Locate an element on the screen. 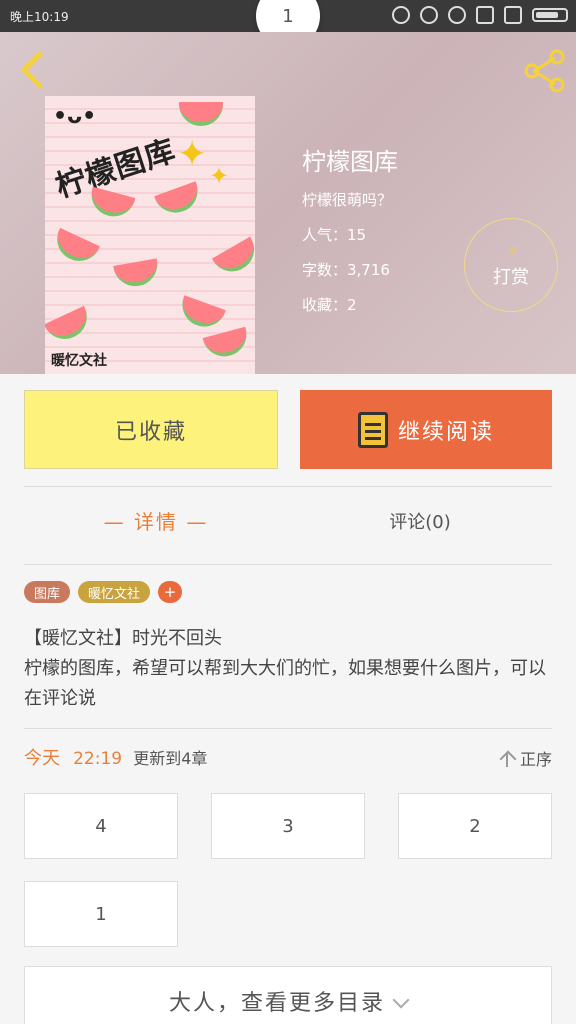 The width and height of the screenshot is (576, 1024). reward-dot-icon is located at coordinates (512, 250).